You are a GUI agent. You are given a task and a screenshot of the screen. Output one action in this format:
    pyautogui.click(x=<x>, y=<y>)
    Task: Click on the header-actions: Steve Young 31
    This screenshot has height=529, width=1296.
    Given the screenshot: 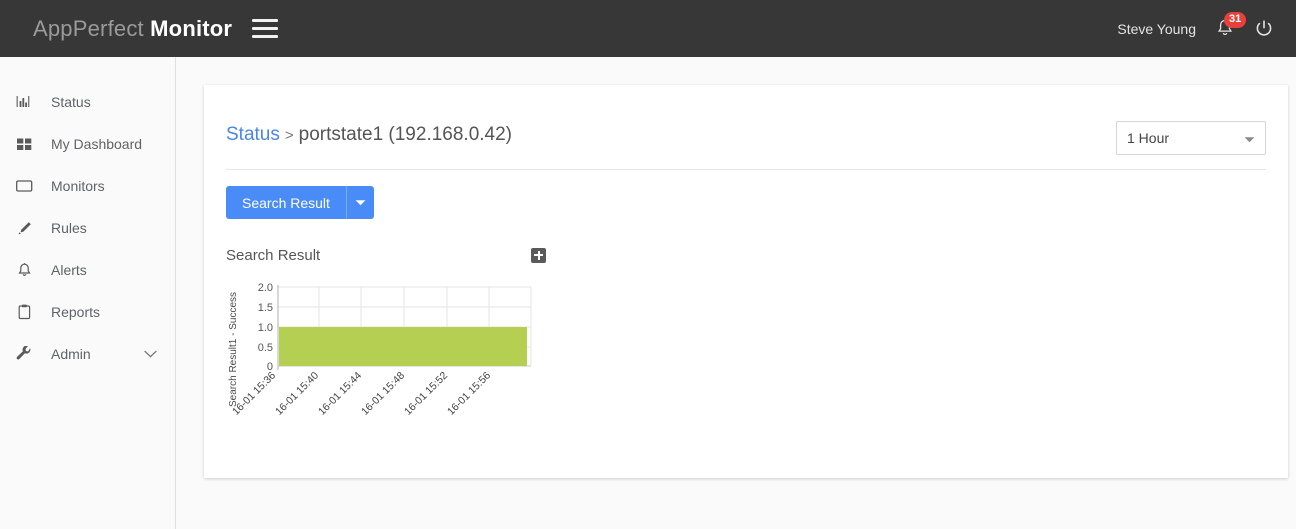 What is the action you would take?
    pyautogui.click(x=1195, y=26)
    